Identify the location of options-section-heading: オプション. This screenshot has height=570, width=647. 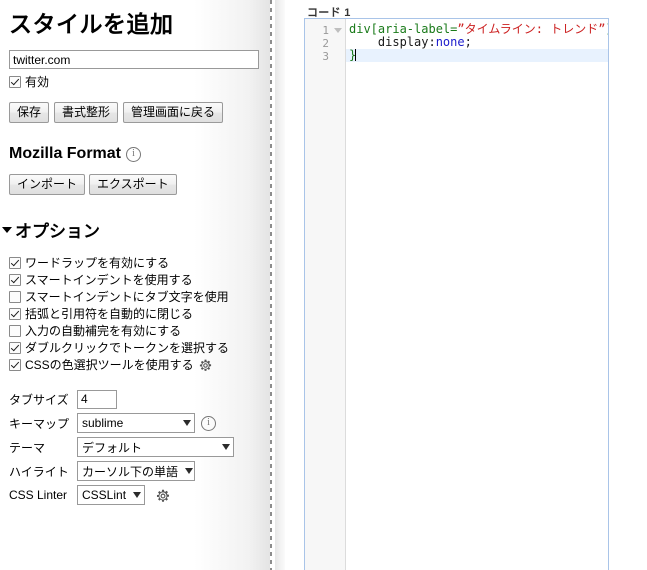
(136, 229).